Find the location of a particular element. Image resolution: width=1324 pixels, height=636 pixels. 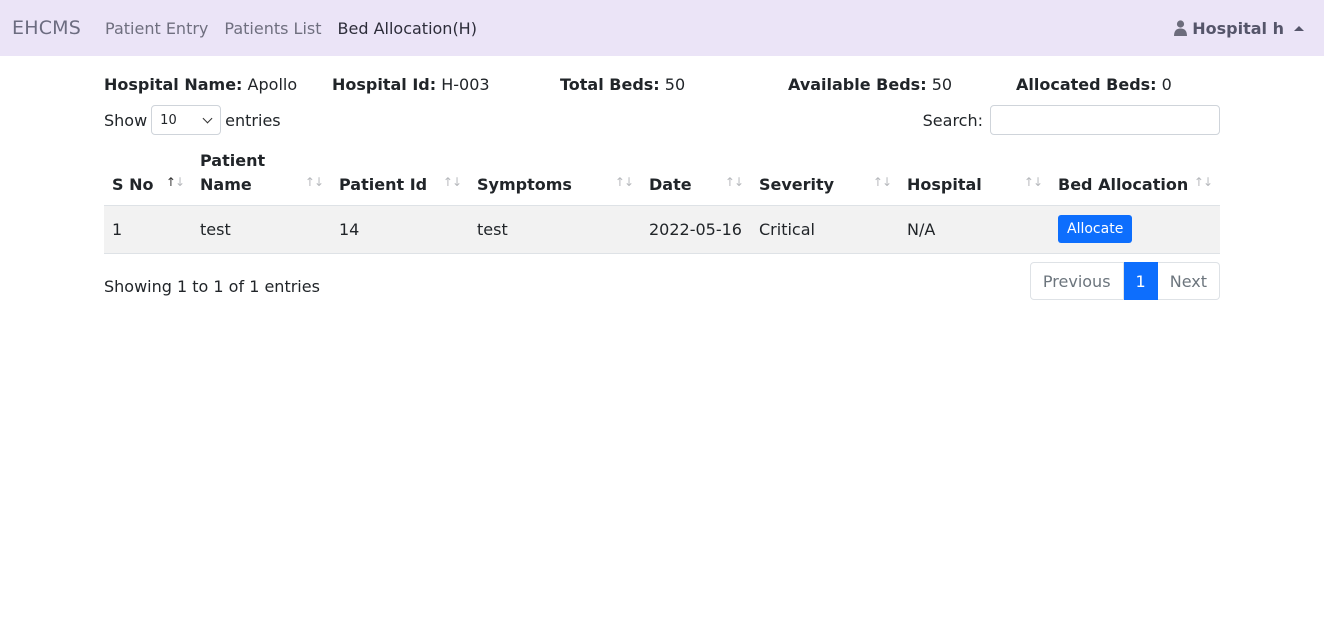

next-page-button: Next is located at coordinates (1188, 281).